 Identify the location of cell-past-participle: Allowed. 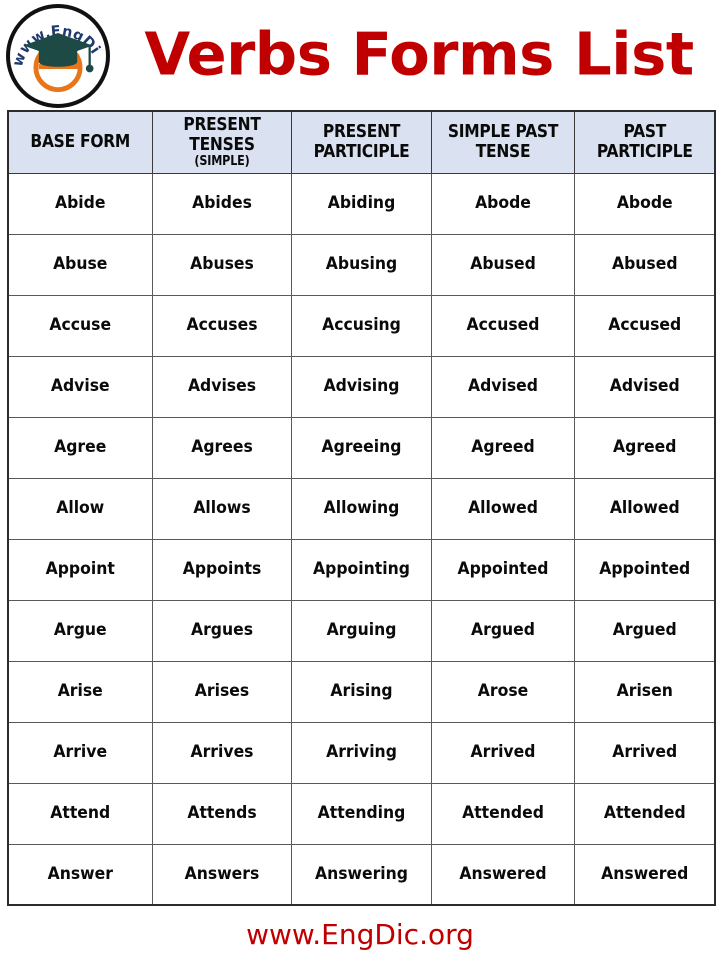
(644, 508).